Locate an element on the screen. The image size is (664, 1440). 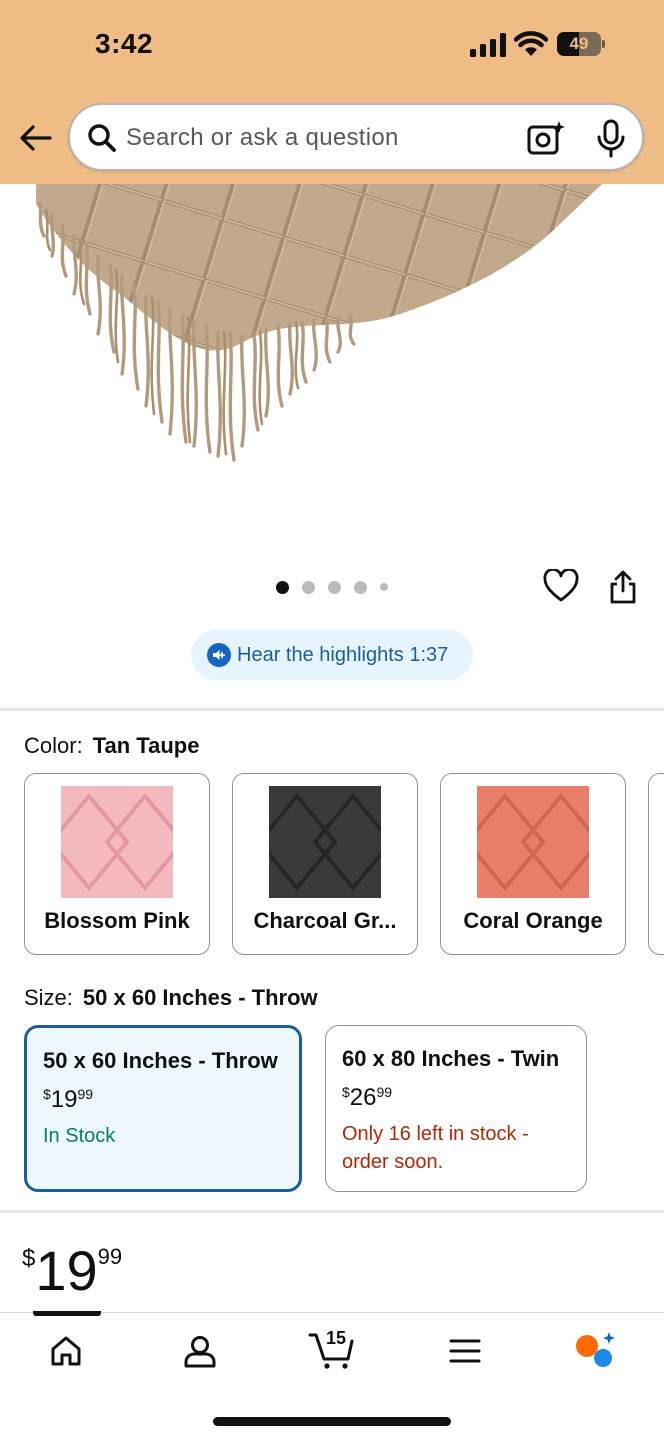
size-label: Size: 50 x 60 Inches - Throw is located at coordinates (171, 998).